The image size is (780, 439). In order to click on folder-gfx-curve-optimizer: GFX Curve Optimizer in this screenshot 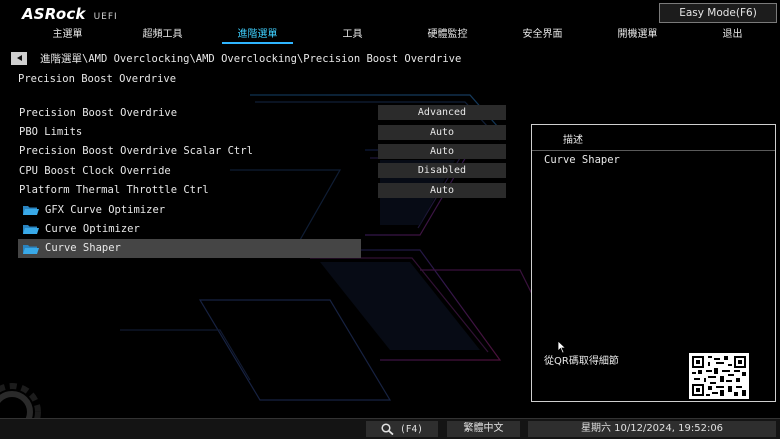, I will do `click(260, 209)`.